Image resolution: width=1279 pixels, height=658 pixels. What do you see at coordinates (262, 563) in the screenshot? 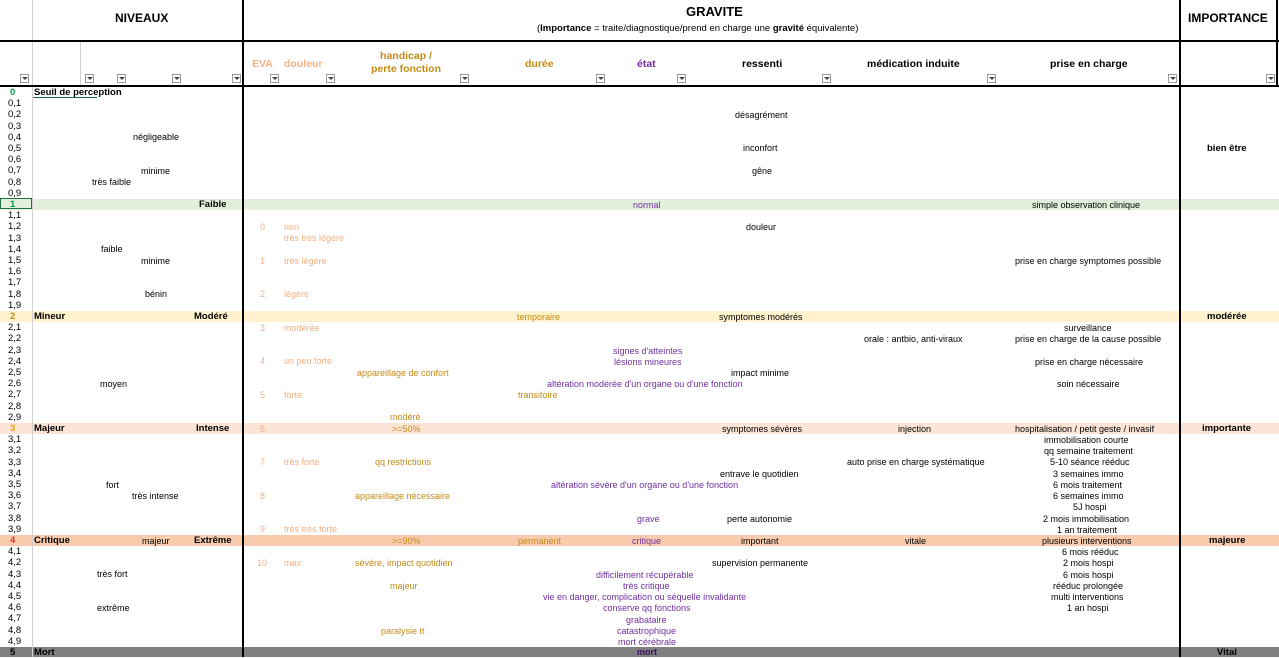
I see `cell-eva10: 10` at bounding box center [262, 563].